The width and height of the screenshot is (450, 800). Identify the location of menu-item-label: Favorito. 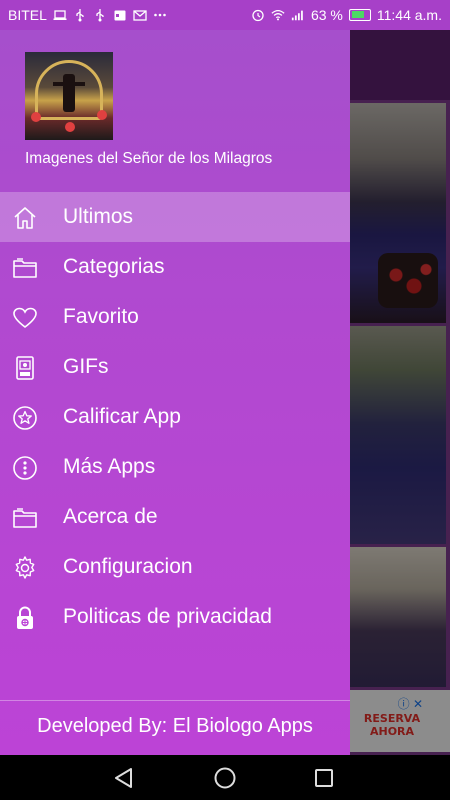
(101, 316).